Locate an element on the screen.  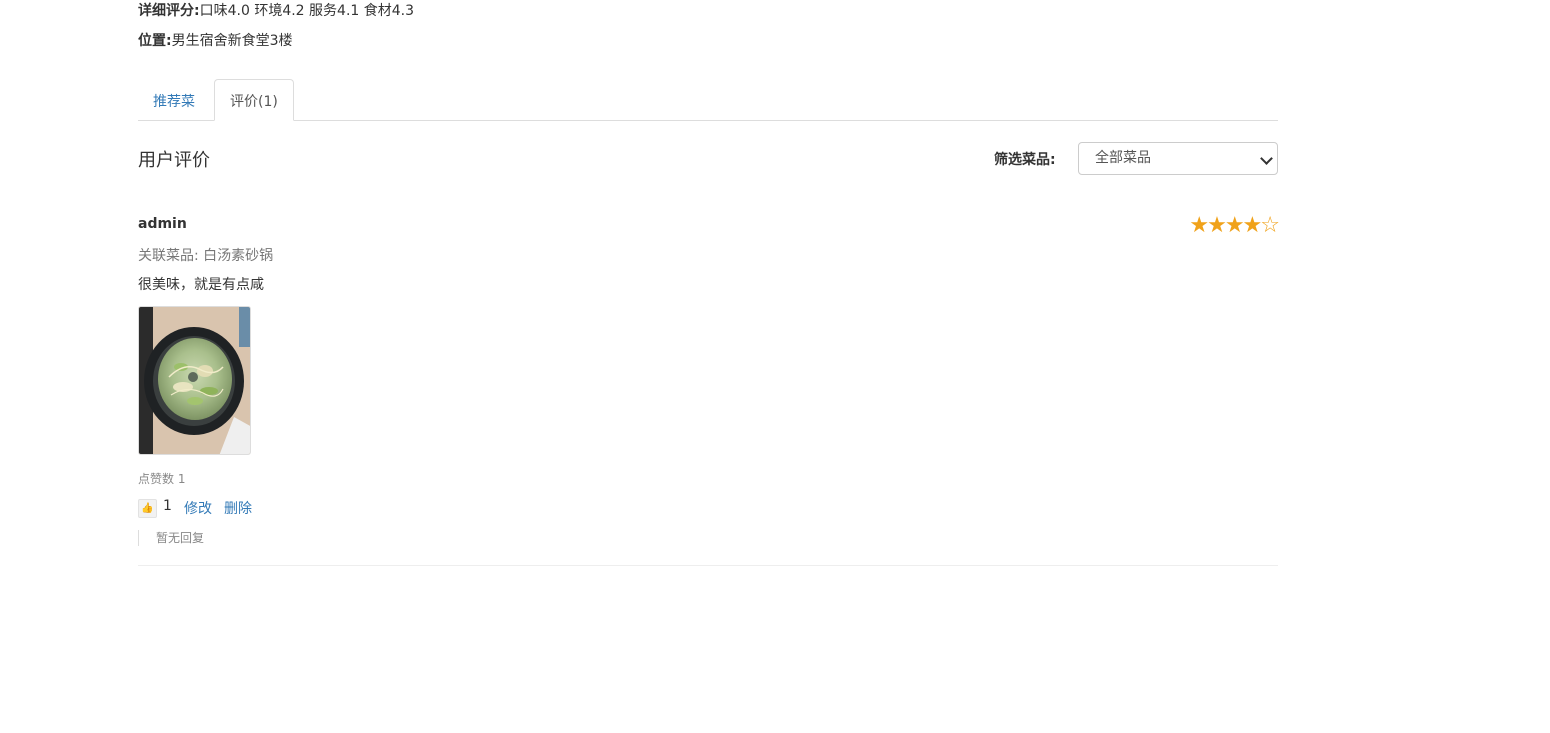
review-username: admin is located at coordinates (162, 224).